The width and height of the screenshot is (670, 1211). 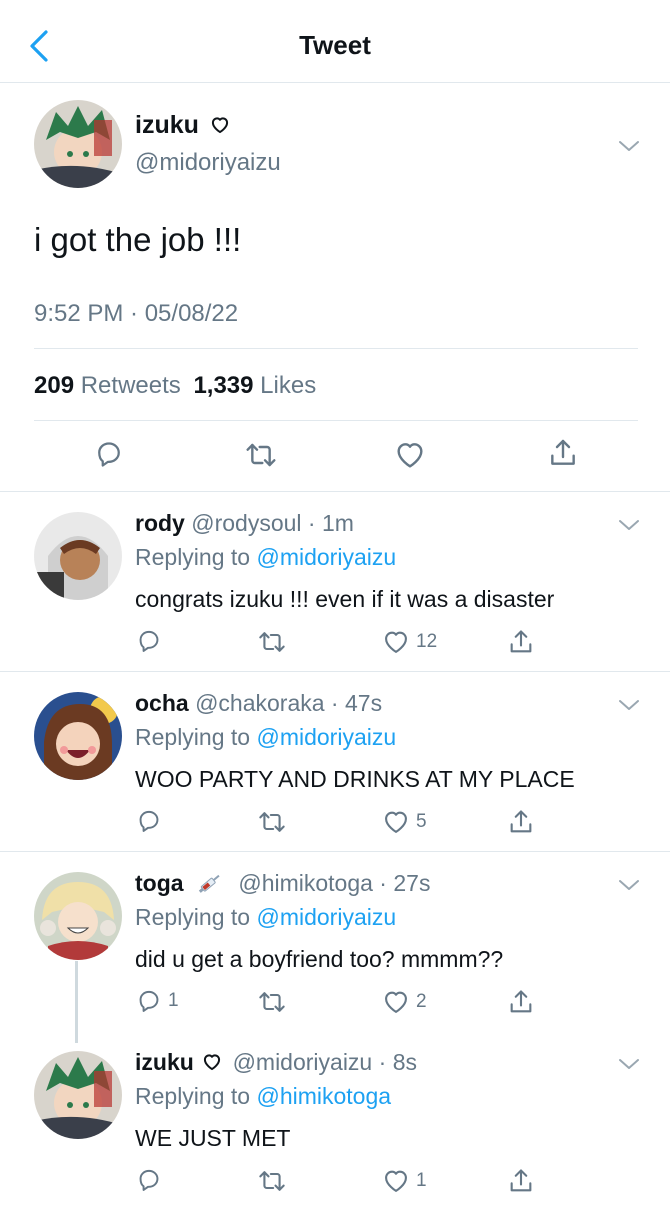 What do you see at coordinates (337, 523) in the screenshot?
I see `reply-time: 1m` at bounding box center [337, 523].